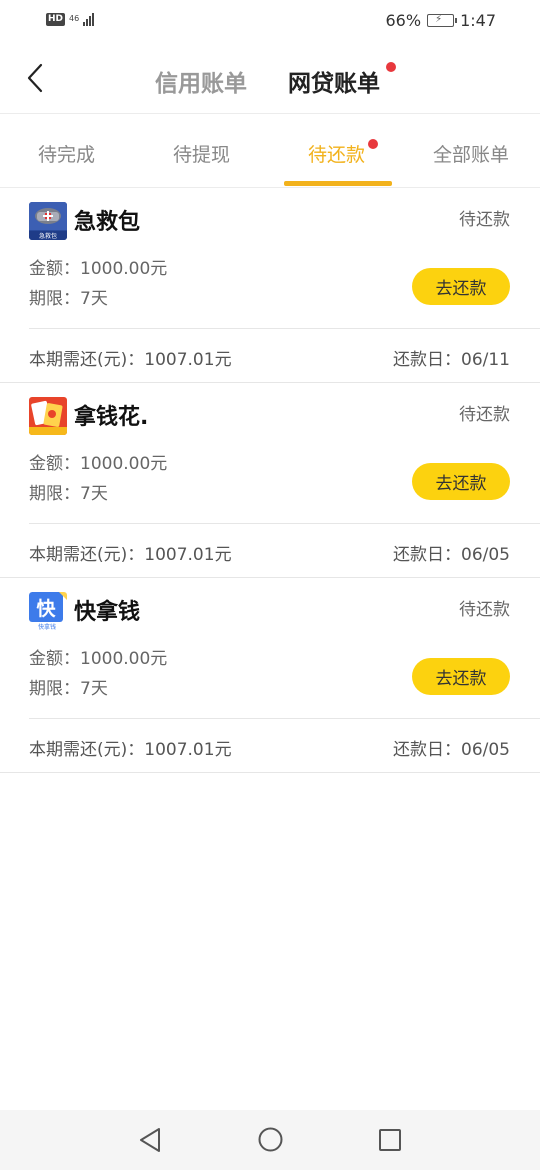  I want to click on jijiubao-app-icon: 急救包, so click(48, 221).